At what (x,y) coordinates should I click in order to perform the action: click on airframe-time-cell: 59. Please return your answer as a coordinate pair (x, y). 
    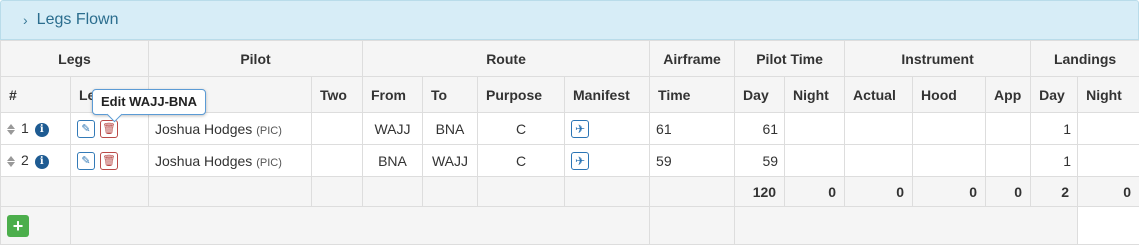
    Looking at the image, I should click on (692, 160).